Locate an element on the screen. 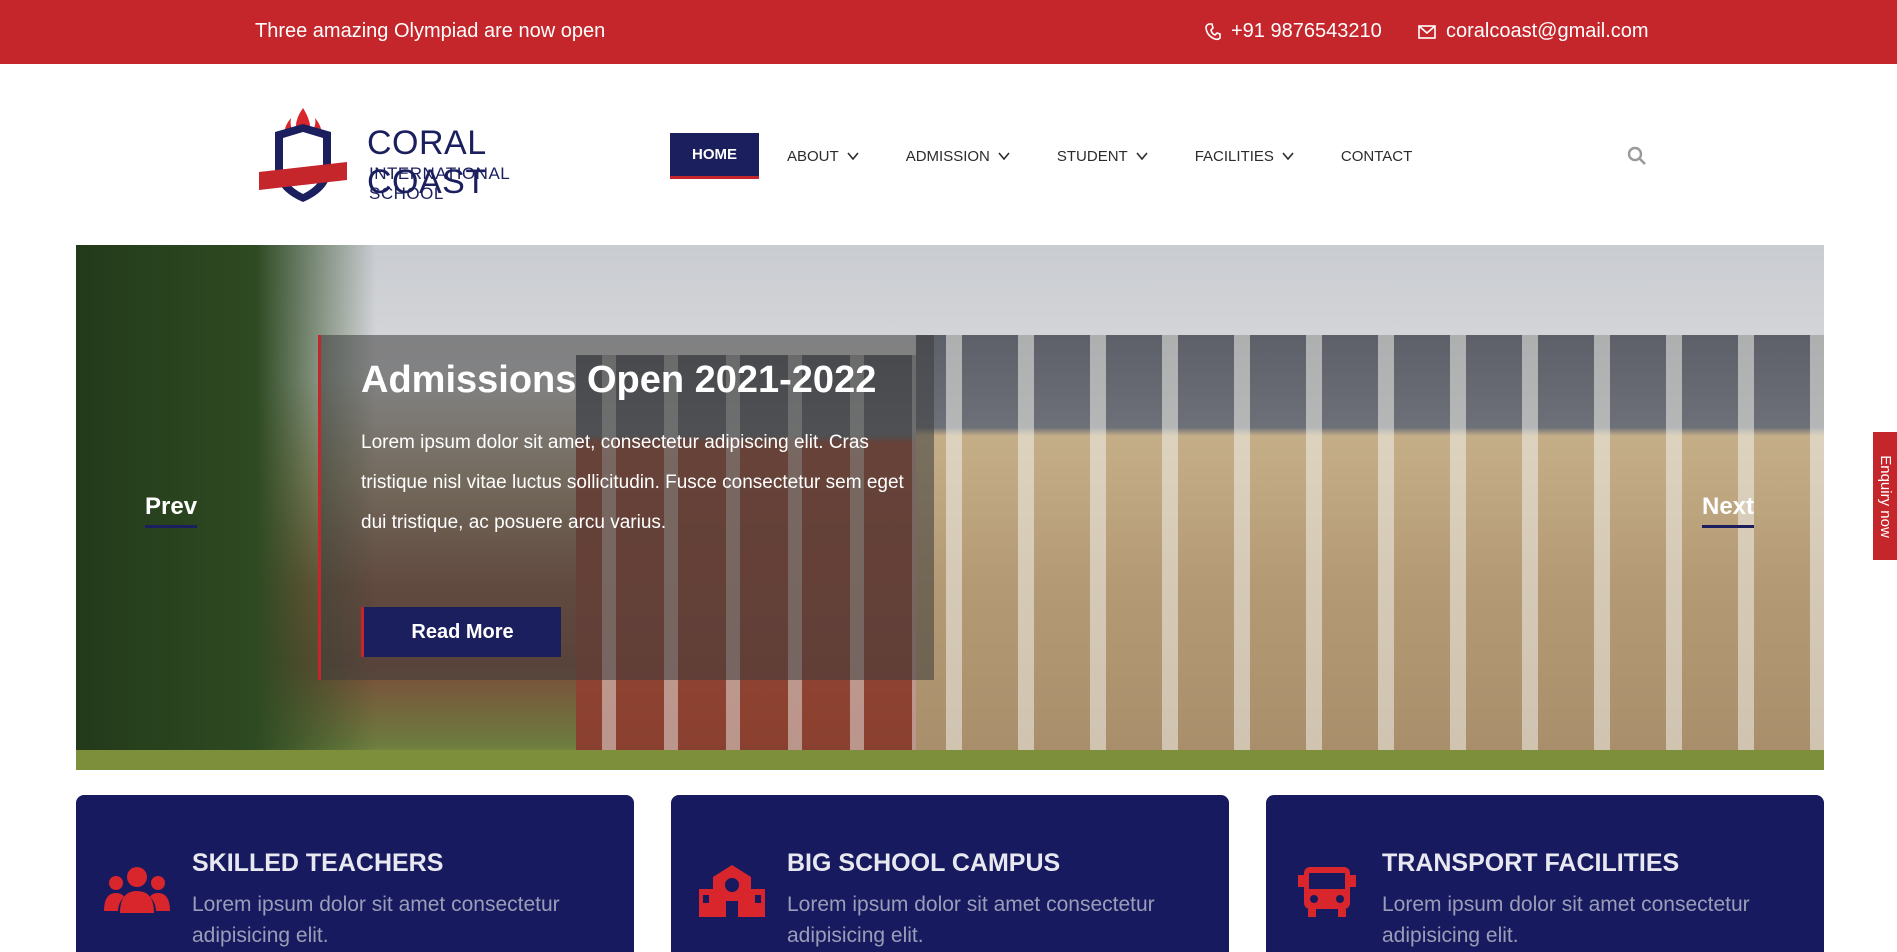 This screenshot has width=1897, height=952. bus-icon is located at coordinates (1327, 892).